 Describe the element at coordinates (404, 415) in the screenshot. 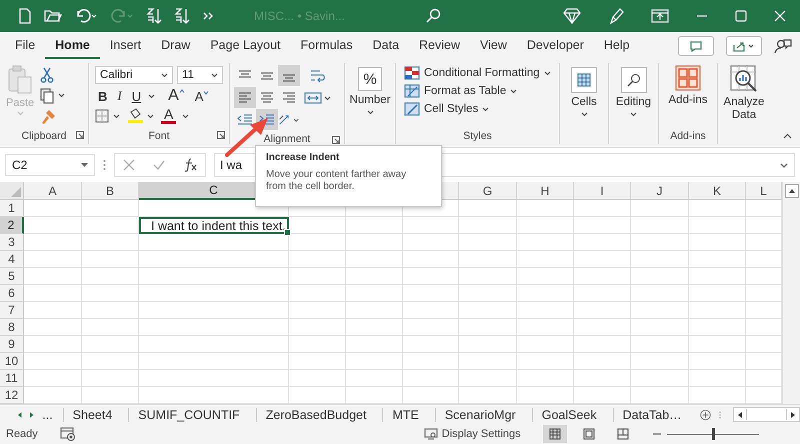

I see `sheet-tab: MTE` at that location.